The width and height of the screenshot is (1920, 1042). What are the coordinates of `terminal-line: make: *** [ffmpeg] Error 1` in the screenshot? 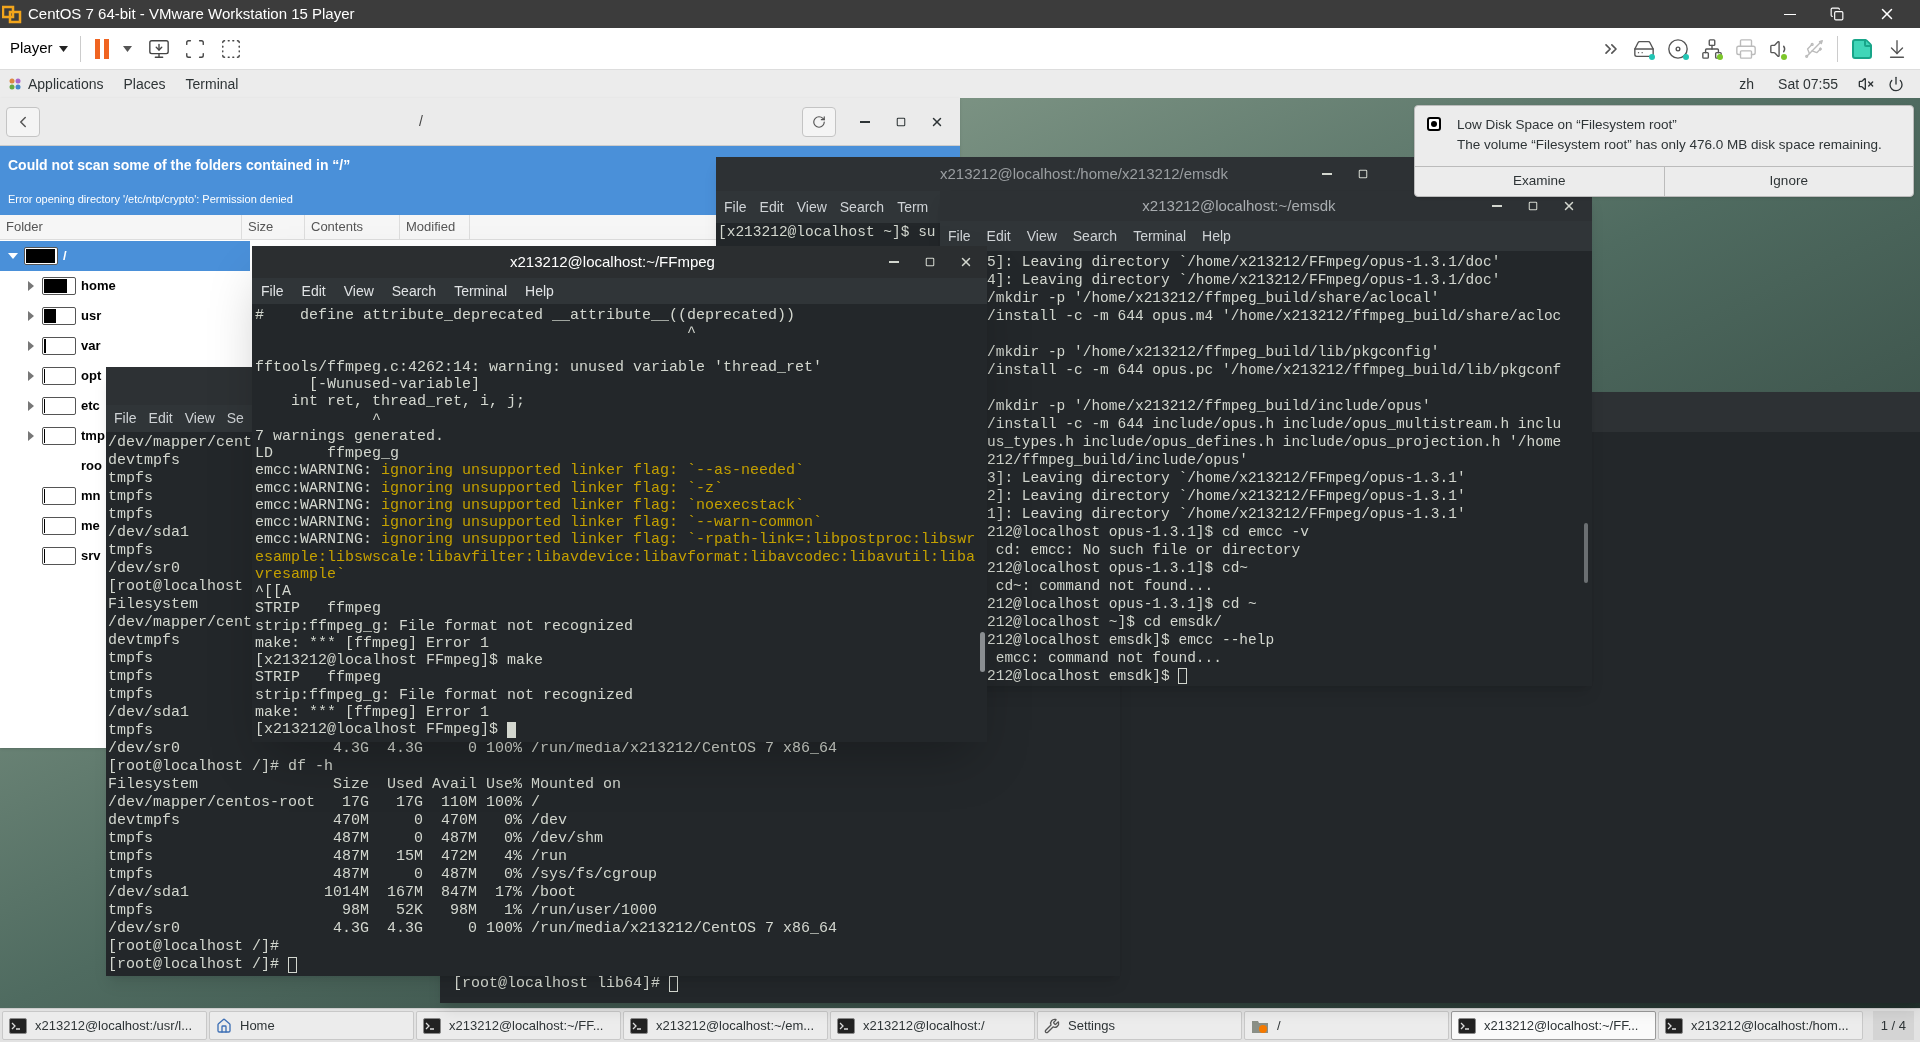 It's located at (372, 712).